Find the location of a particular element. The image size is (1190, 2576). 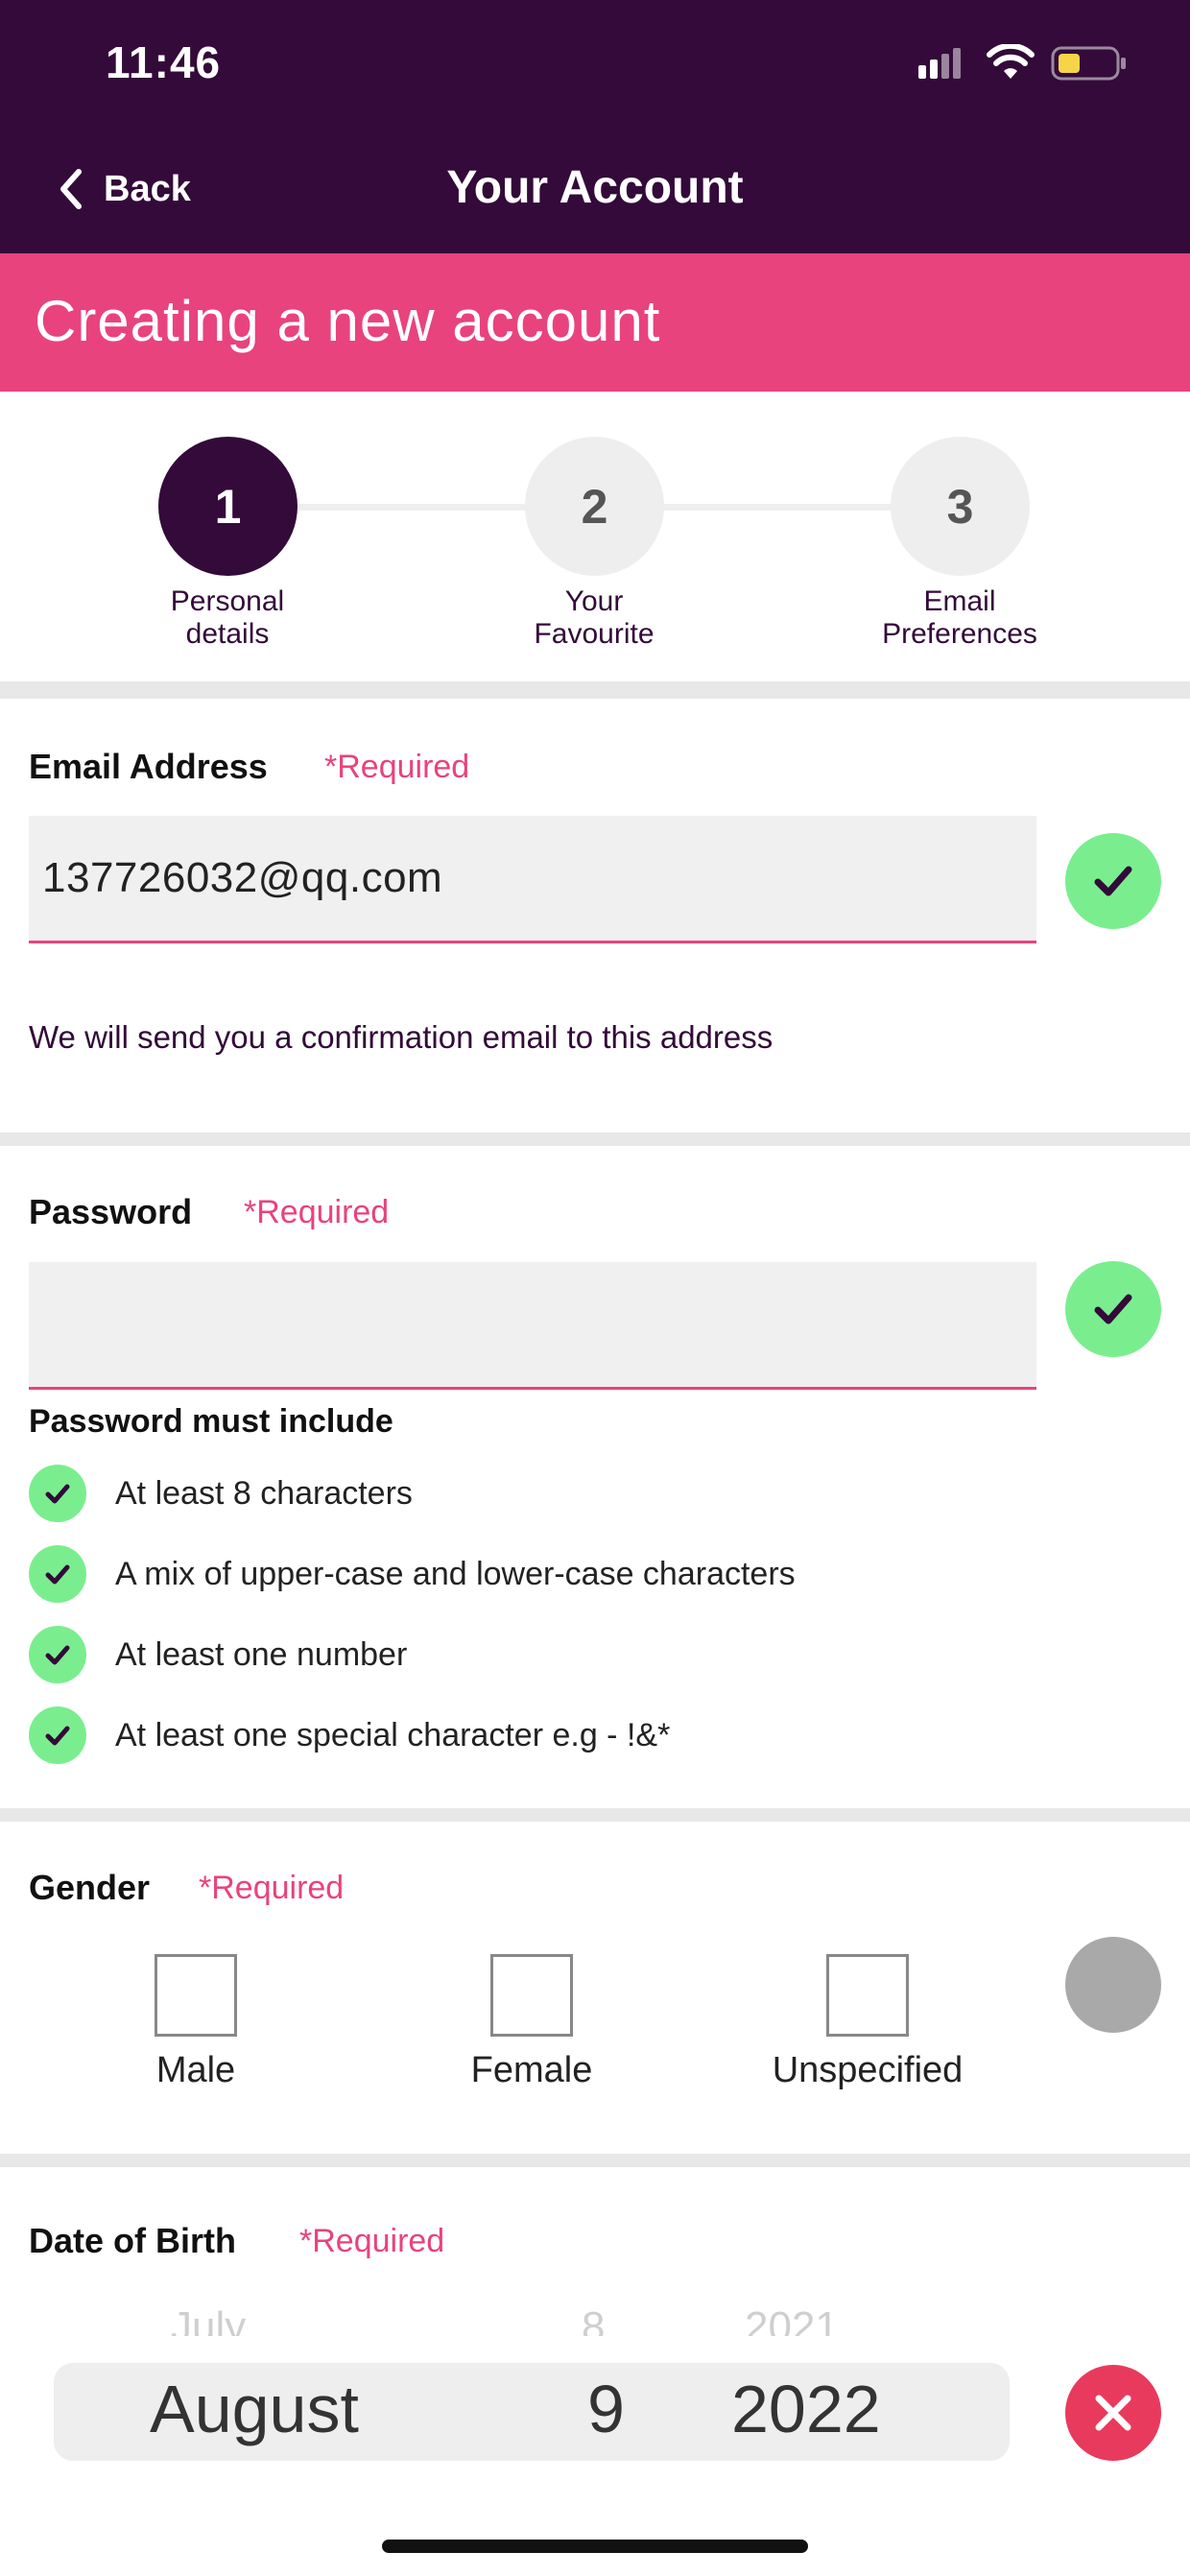

picker-day: 9 is located at coordinates (606, 2409).